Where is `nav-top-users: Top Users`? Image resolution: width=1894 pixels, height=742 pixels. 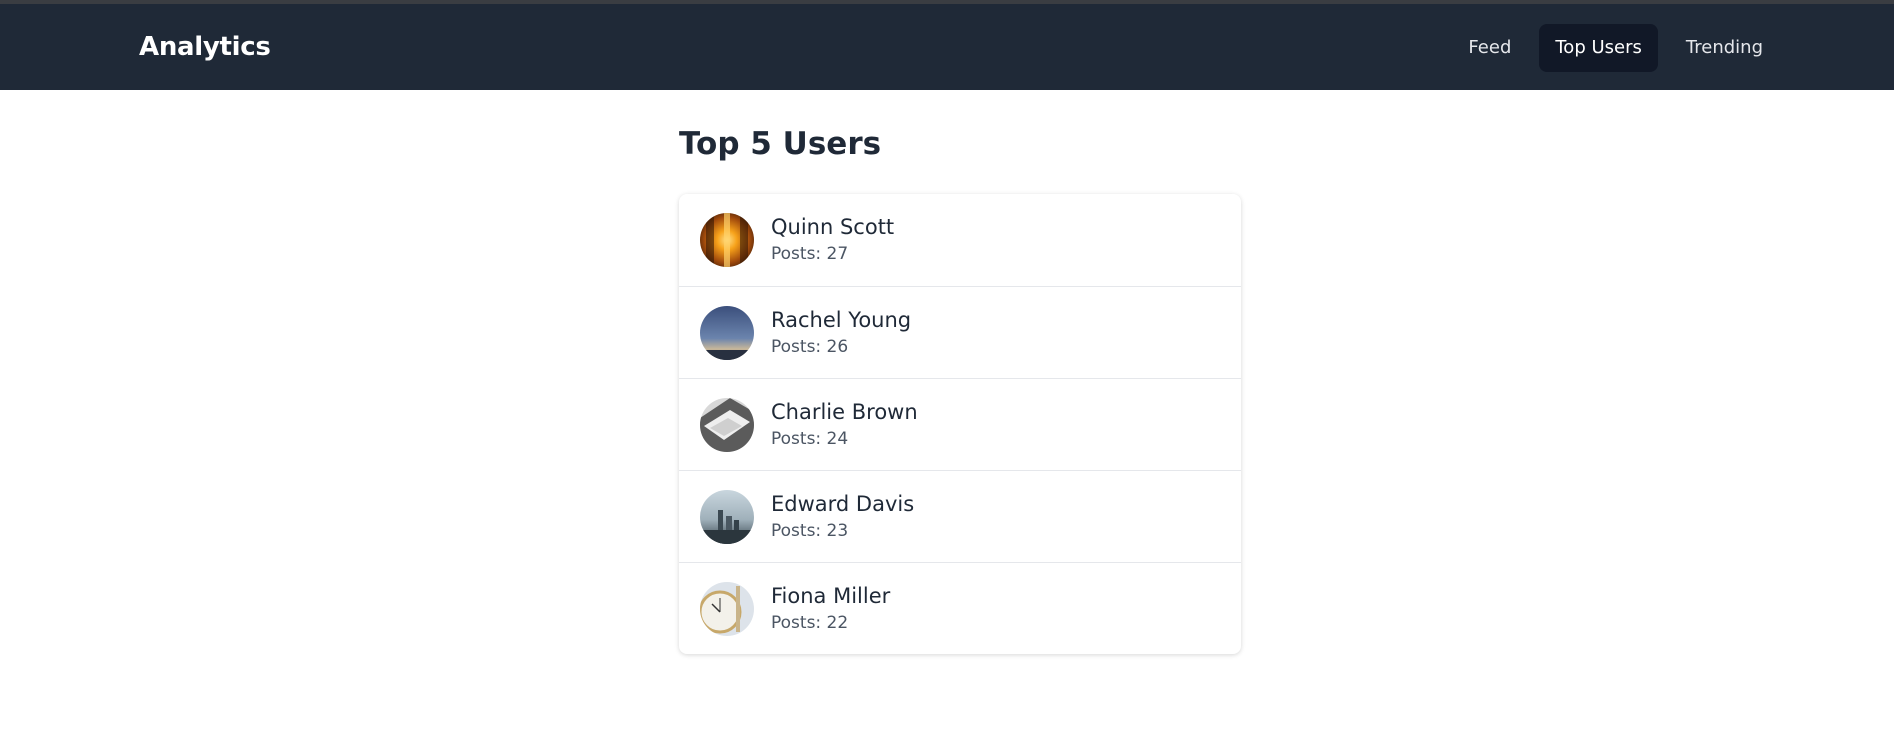 nav-top-users: Top Users is located at coordinates (1598, 48).